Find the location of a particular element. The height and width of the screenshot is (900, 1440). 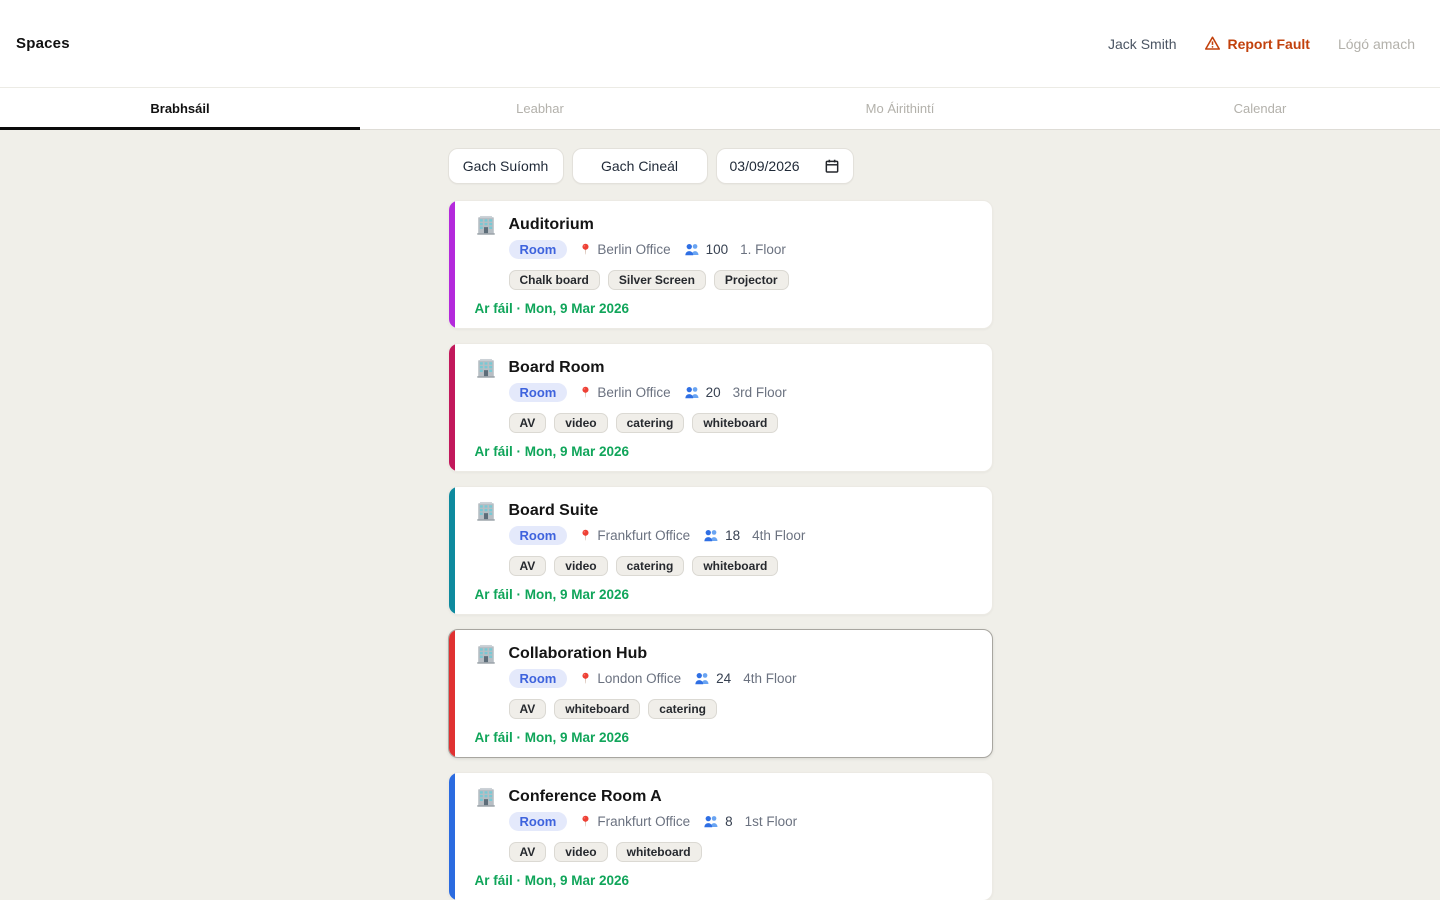

report-fault-button: Report Fault is located at coordinates (1257, 43).